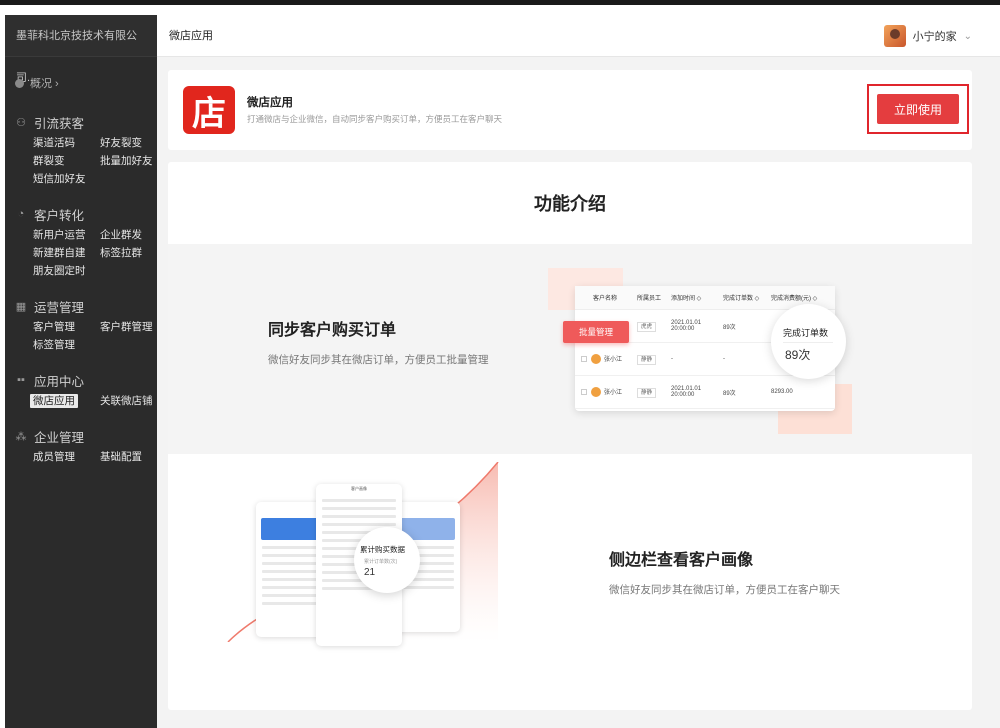 Image resolution: width=1000 pixels, height=728 pixels. What do you see at coordinates (672, 359) in the screenshot?
I see `cell-time: -` at bounding box center [672, 359].